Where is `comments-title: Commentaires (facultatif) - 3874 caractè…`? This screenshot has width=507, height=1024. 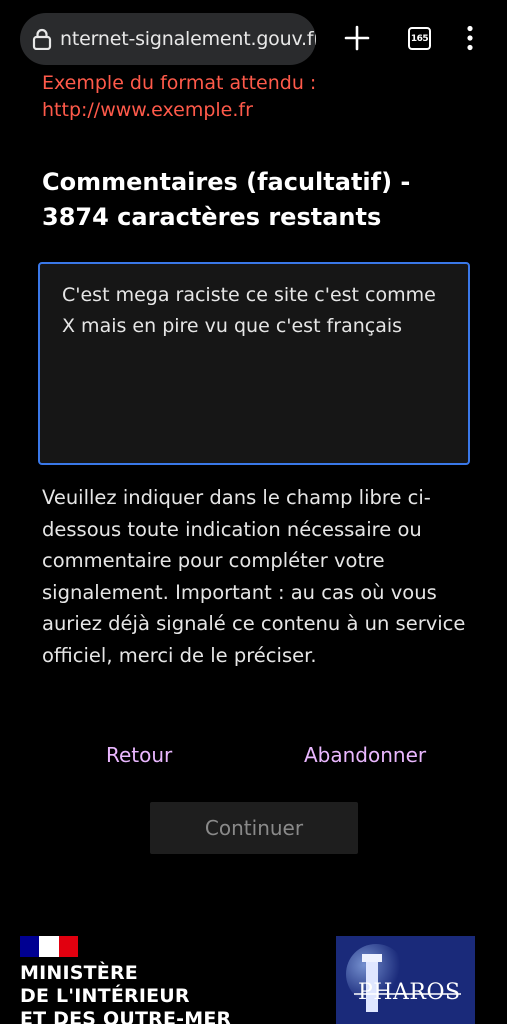
comments-title: Commentaires (facultatif) - 3874 caractè… is located at coordinates (226, 199).